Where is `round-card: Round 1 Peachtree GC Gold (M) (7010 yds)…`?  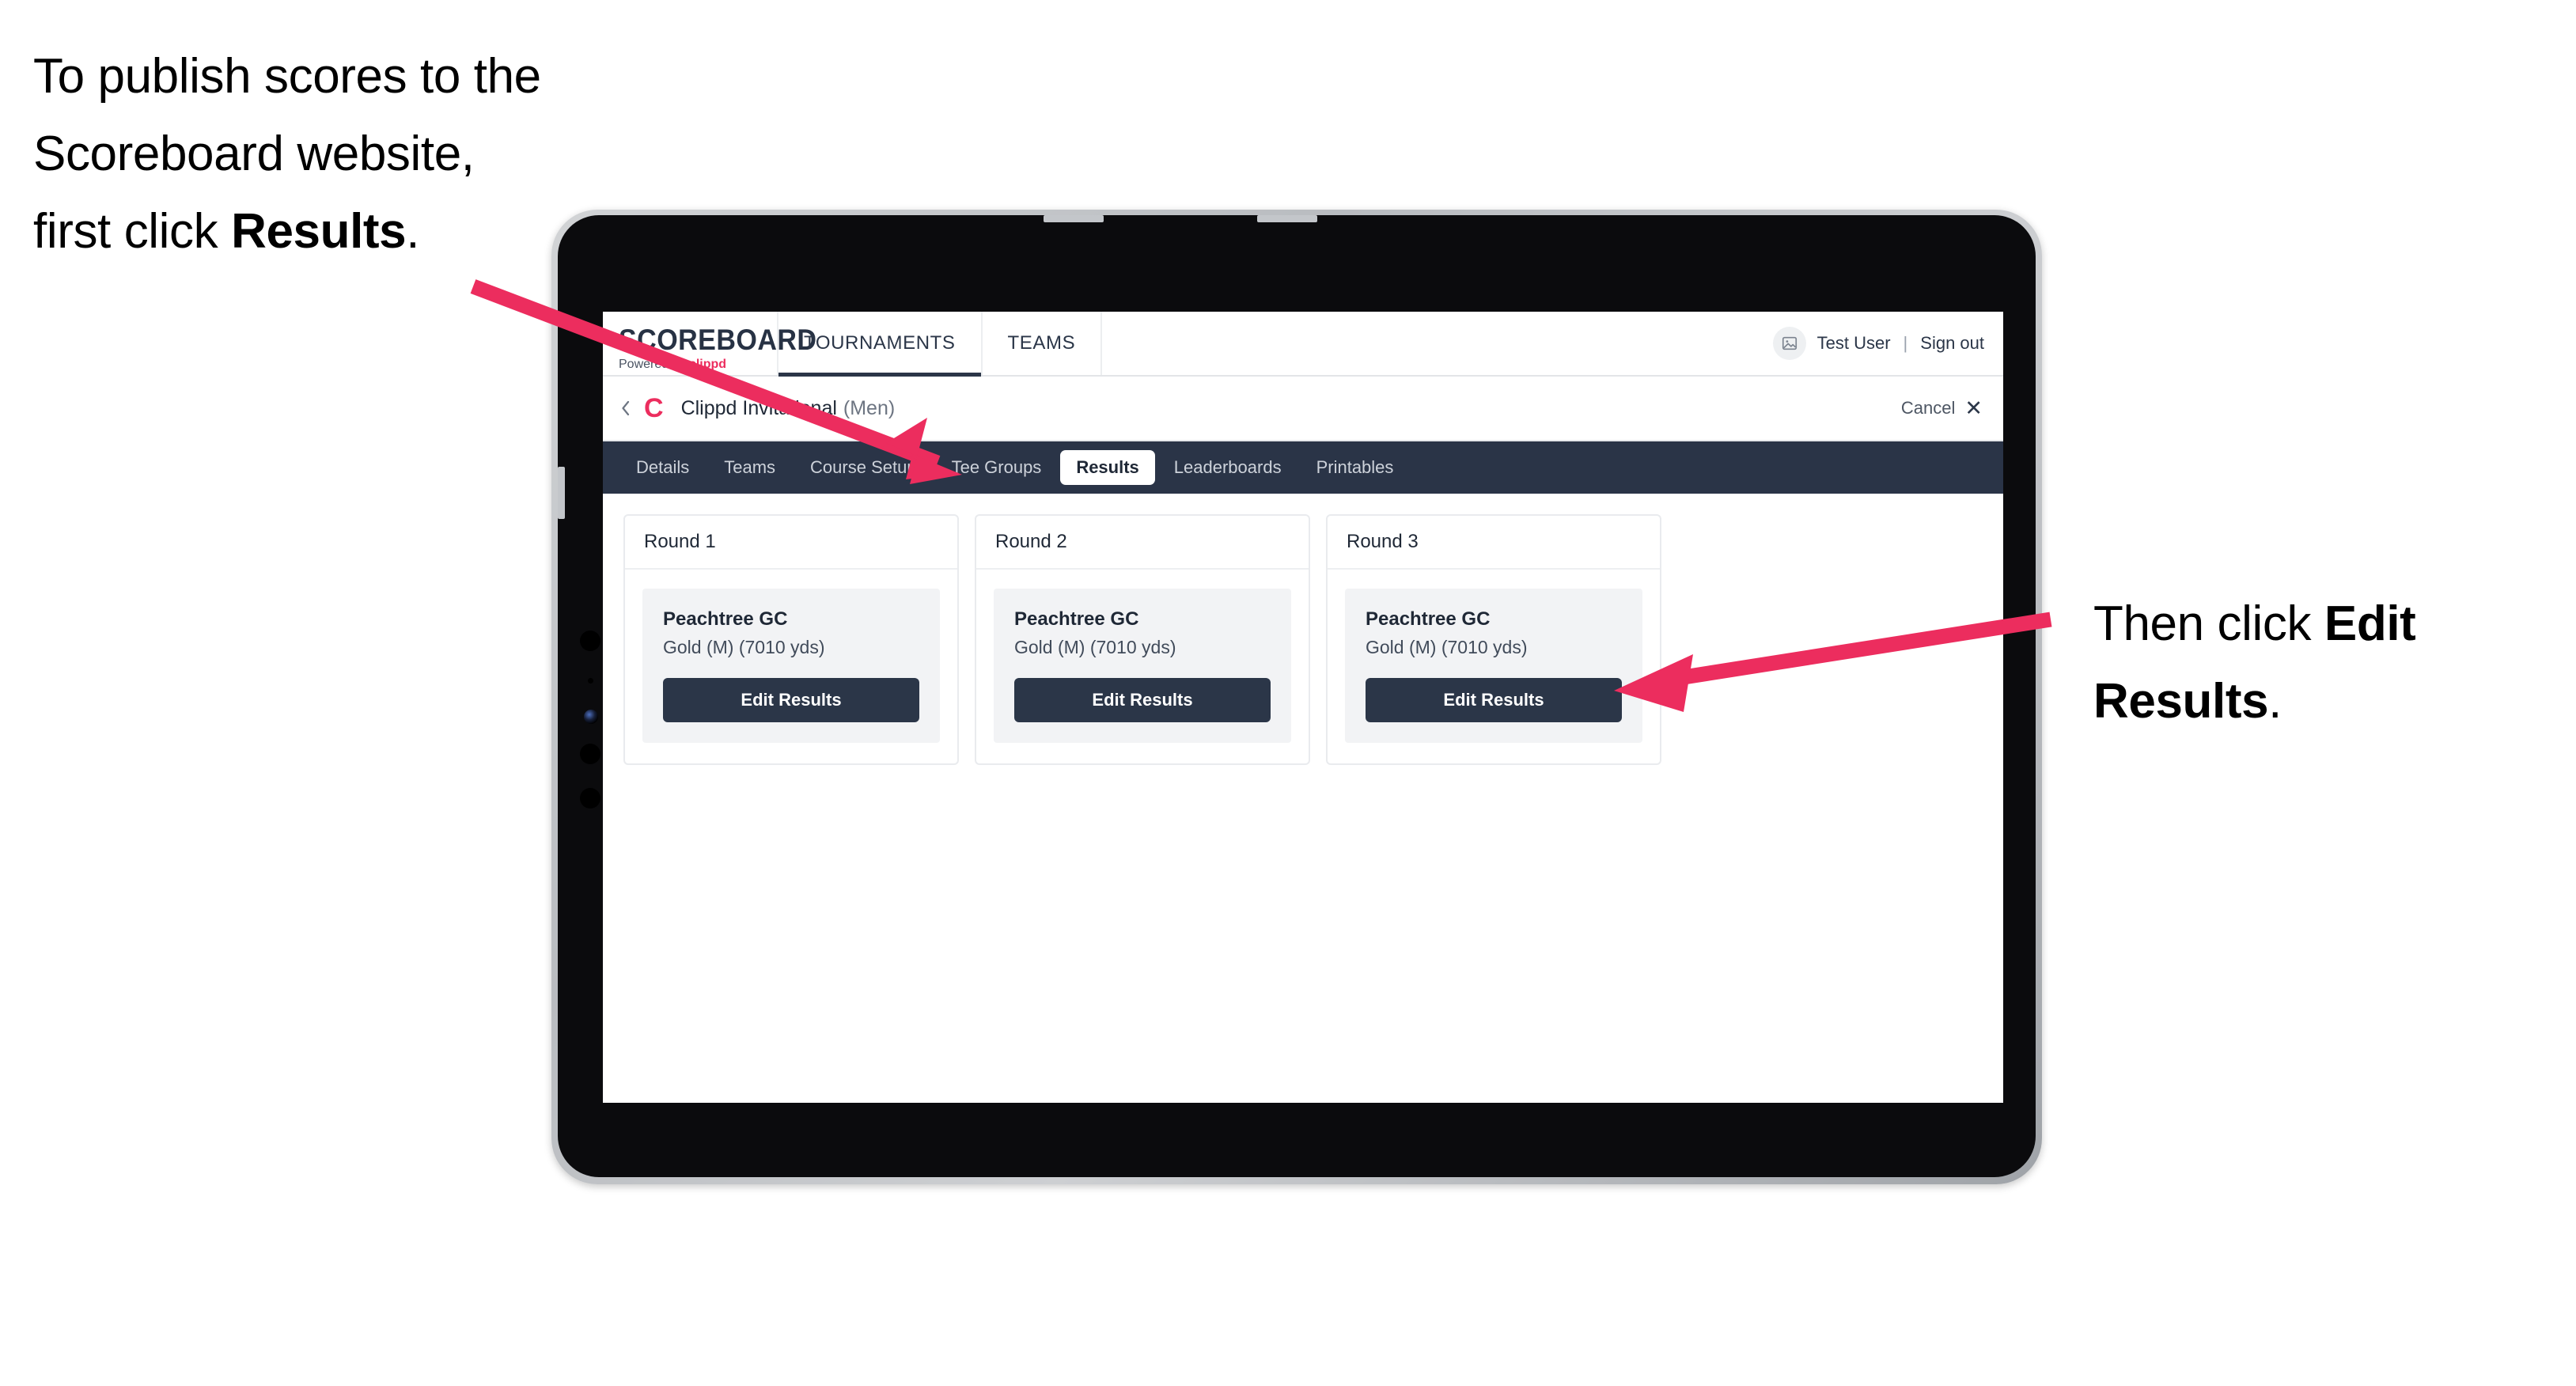 round-card: Round 1 Peachtree GC Gold (M) (7010 yds)… is located at coordinates (791, 640).